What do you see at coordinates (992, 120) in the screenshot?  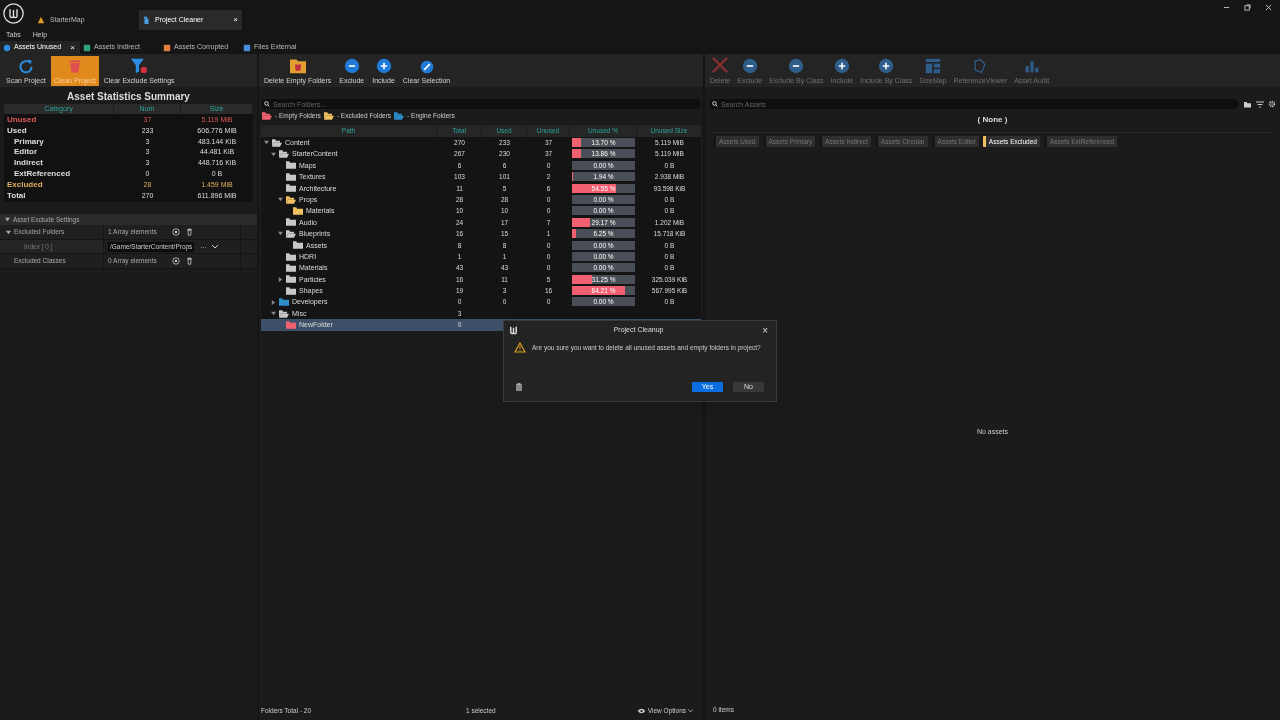 I see `path-label: ( None )` at bounding box center [992, 120].